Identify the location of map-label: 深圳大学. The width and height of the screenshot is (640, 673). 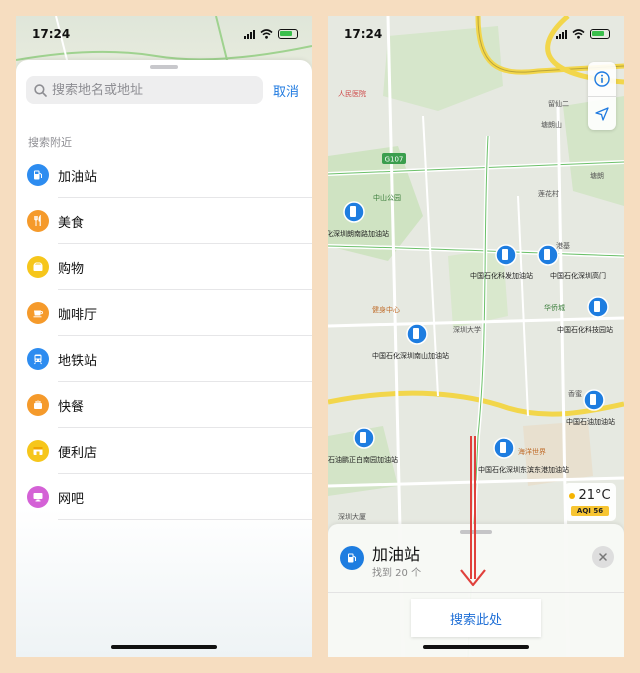
(467, 329).